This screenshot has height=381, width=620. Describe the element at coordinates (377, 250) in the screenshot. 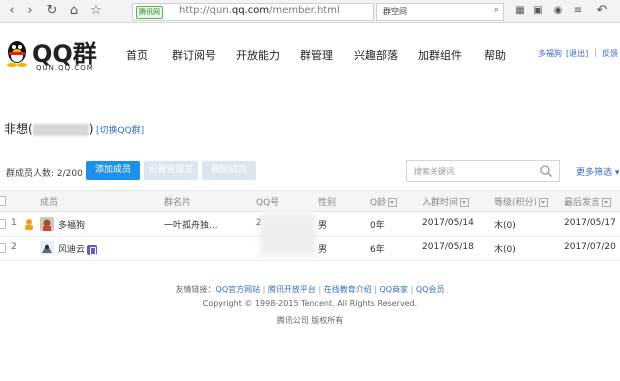

I see `member-qage: 6年` at that location.